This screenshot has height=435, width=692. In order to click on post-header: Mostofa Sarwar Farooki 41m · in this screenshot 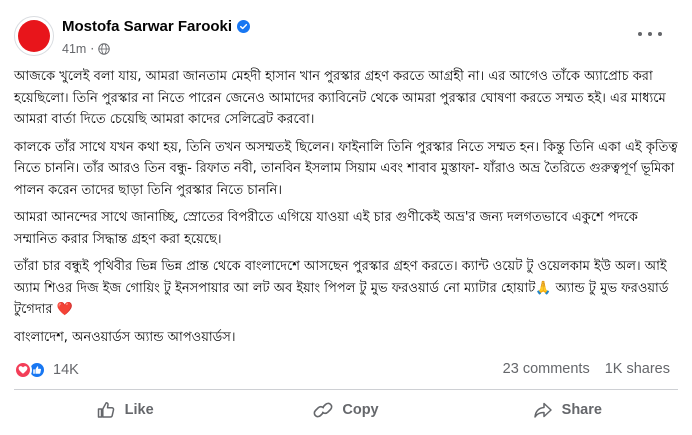, I will do `click(132, 36)`.